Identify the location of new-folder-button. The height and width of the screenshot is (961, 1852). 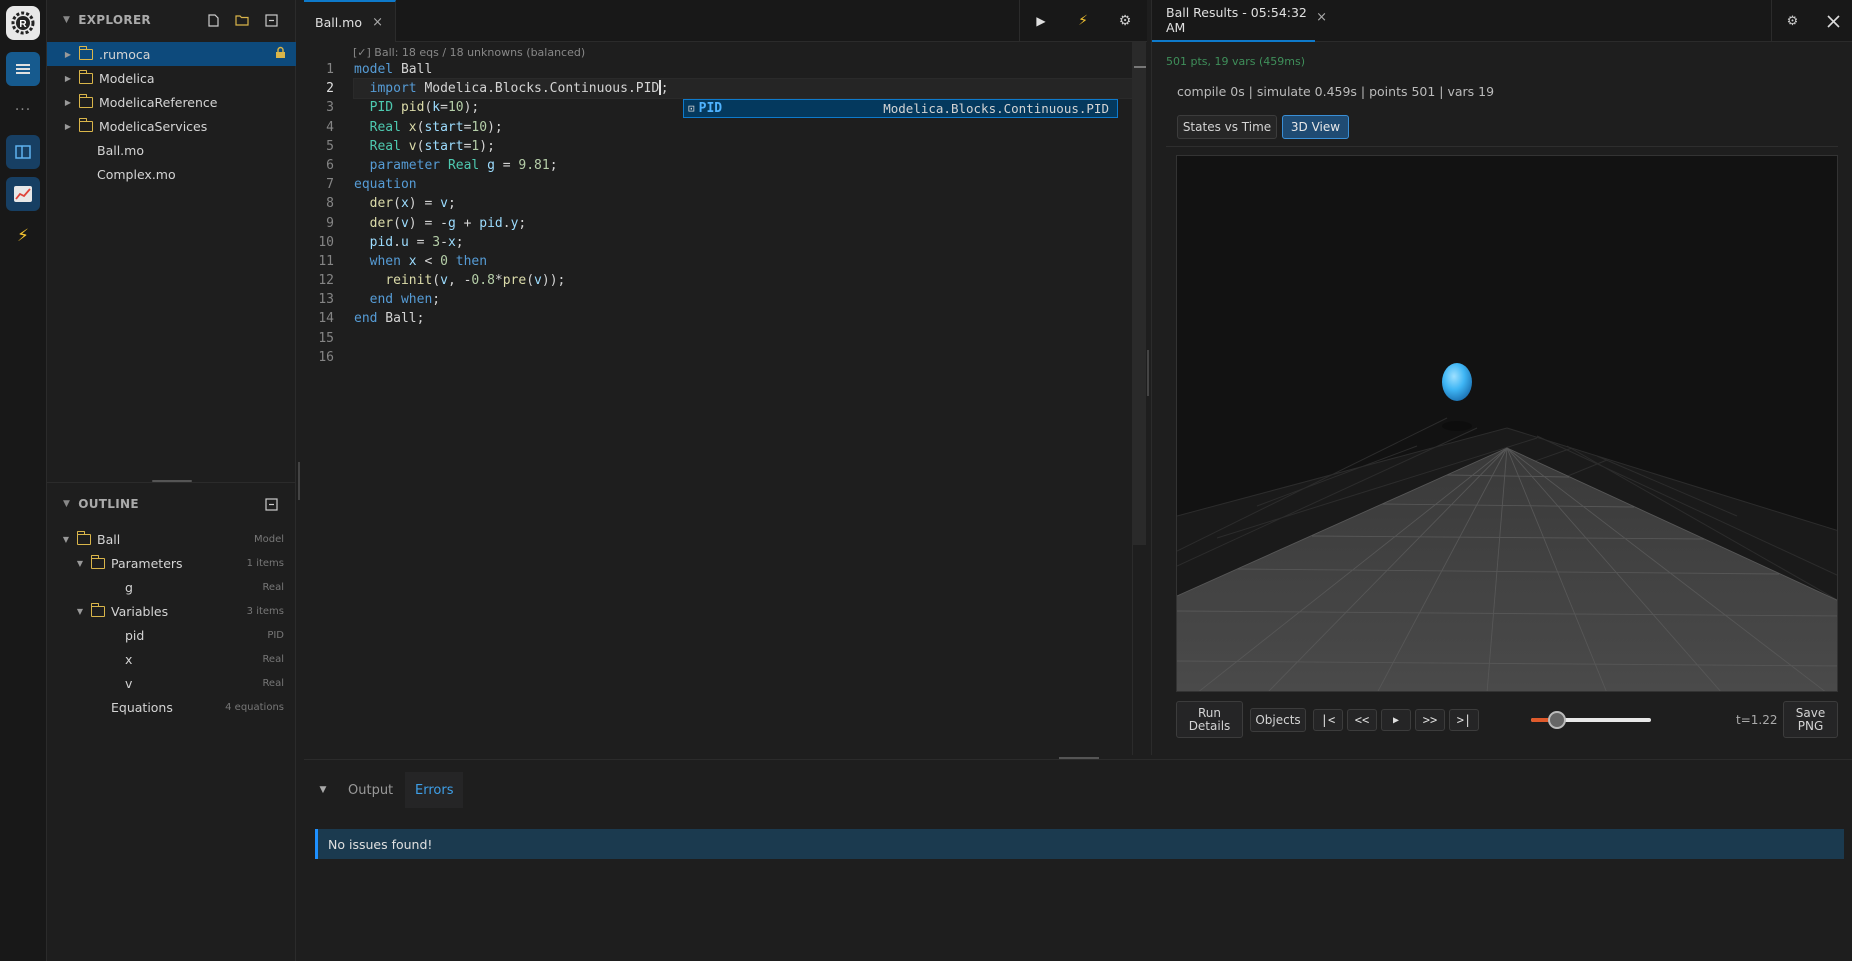
(242, 20).